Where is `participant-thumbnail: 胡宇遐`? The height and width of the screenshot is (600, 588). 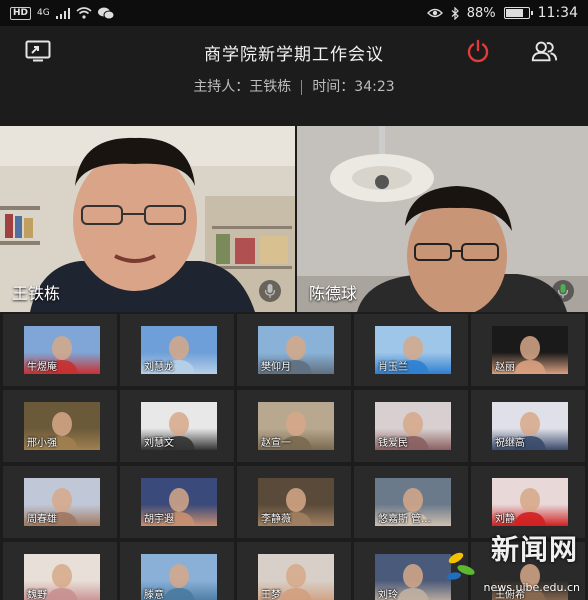 participant-thumbnail: 胡宇遐 is located at coordinates (179, 502).